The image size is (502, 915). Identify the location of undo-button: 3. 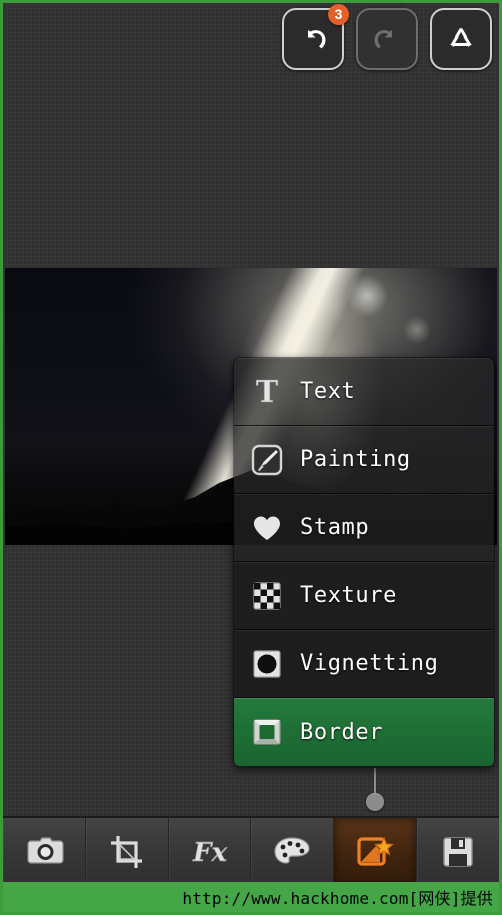
(315, 37).